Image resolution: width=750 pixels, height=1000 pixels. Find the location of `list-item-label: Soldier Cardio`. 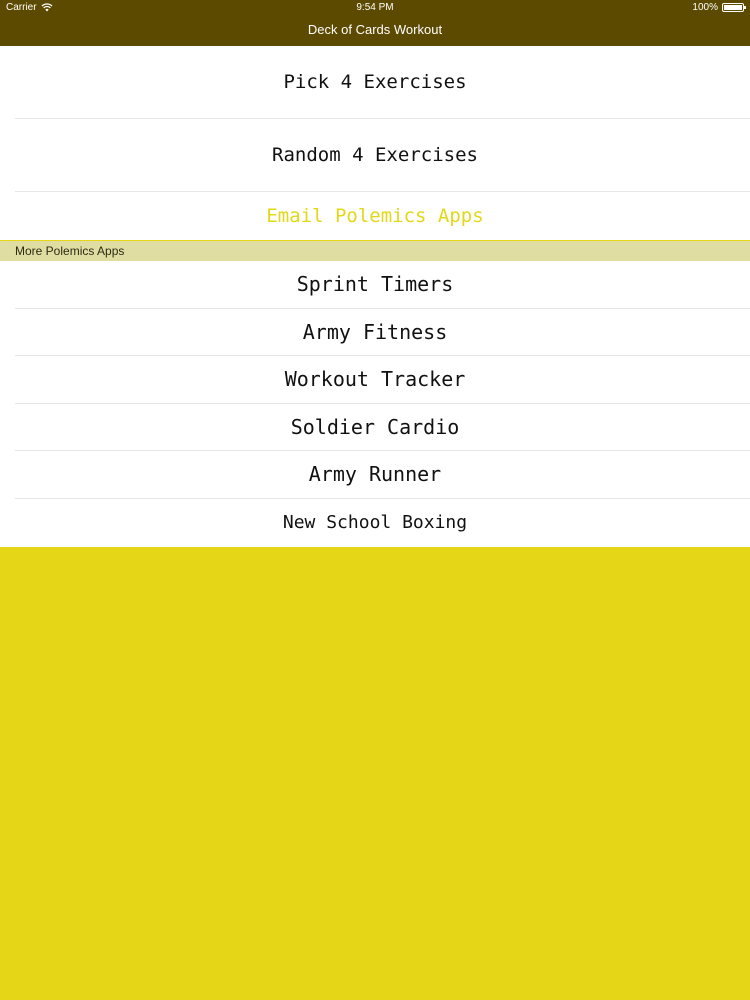

list-item-label: Soldier Cardio is located at coordinates (375, 426).